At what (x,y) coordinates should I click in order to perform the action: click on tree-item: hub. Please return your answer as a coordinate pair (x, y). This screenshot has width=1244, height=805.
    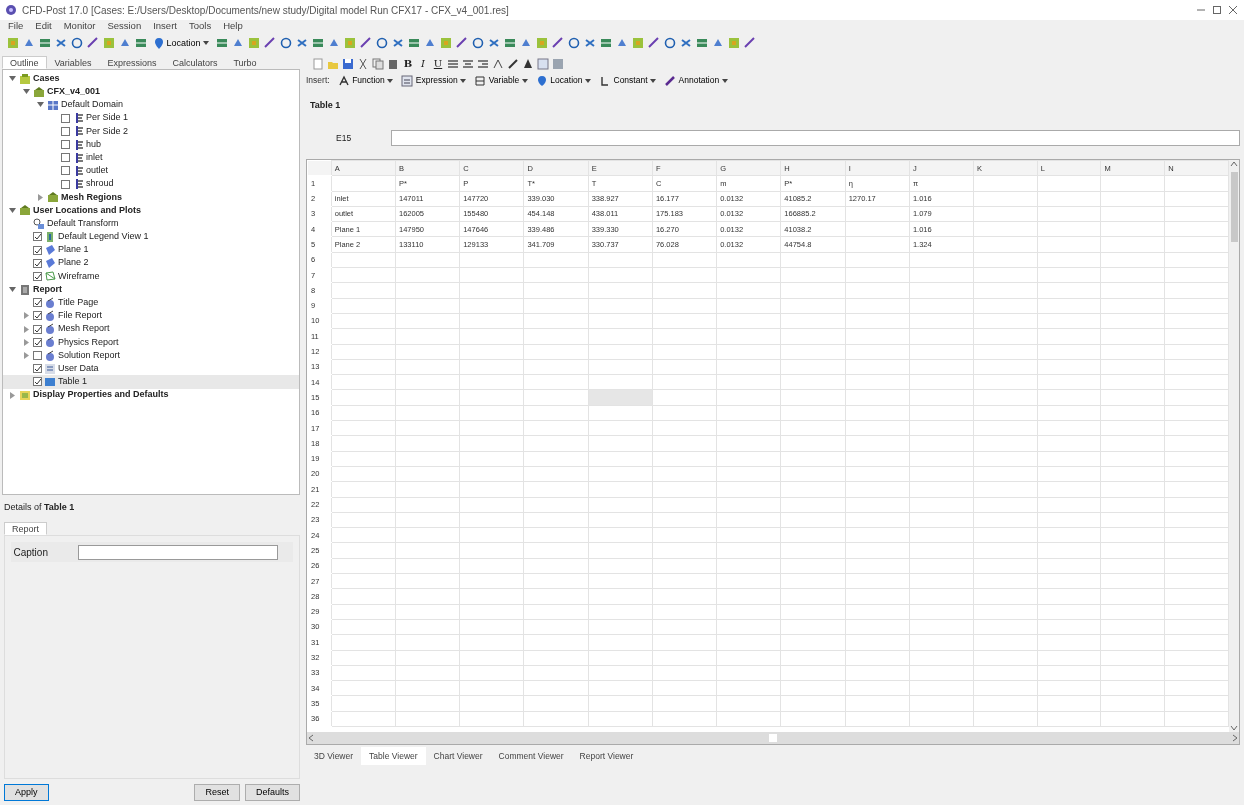
    Looking at the image, I should click on (94, 144).